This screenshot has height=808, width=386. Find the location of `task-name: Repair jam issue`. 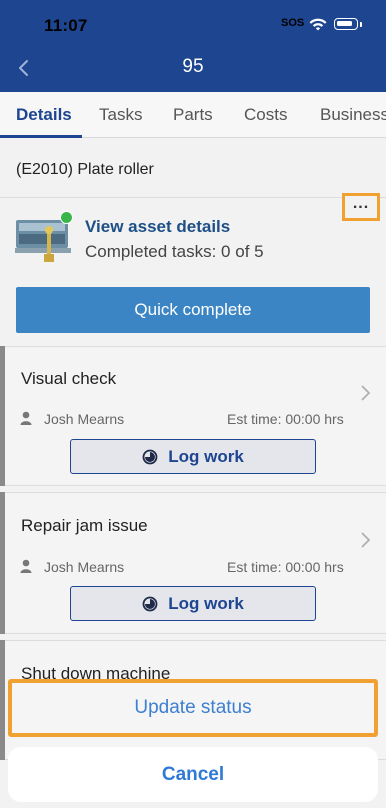

task-name: Repair jam issue is located at coordinates (84, 525).